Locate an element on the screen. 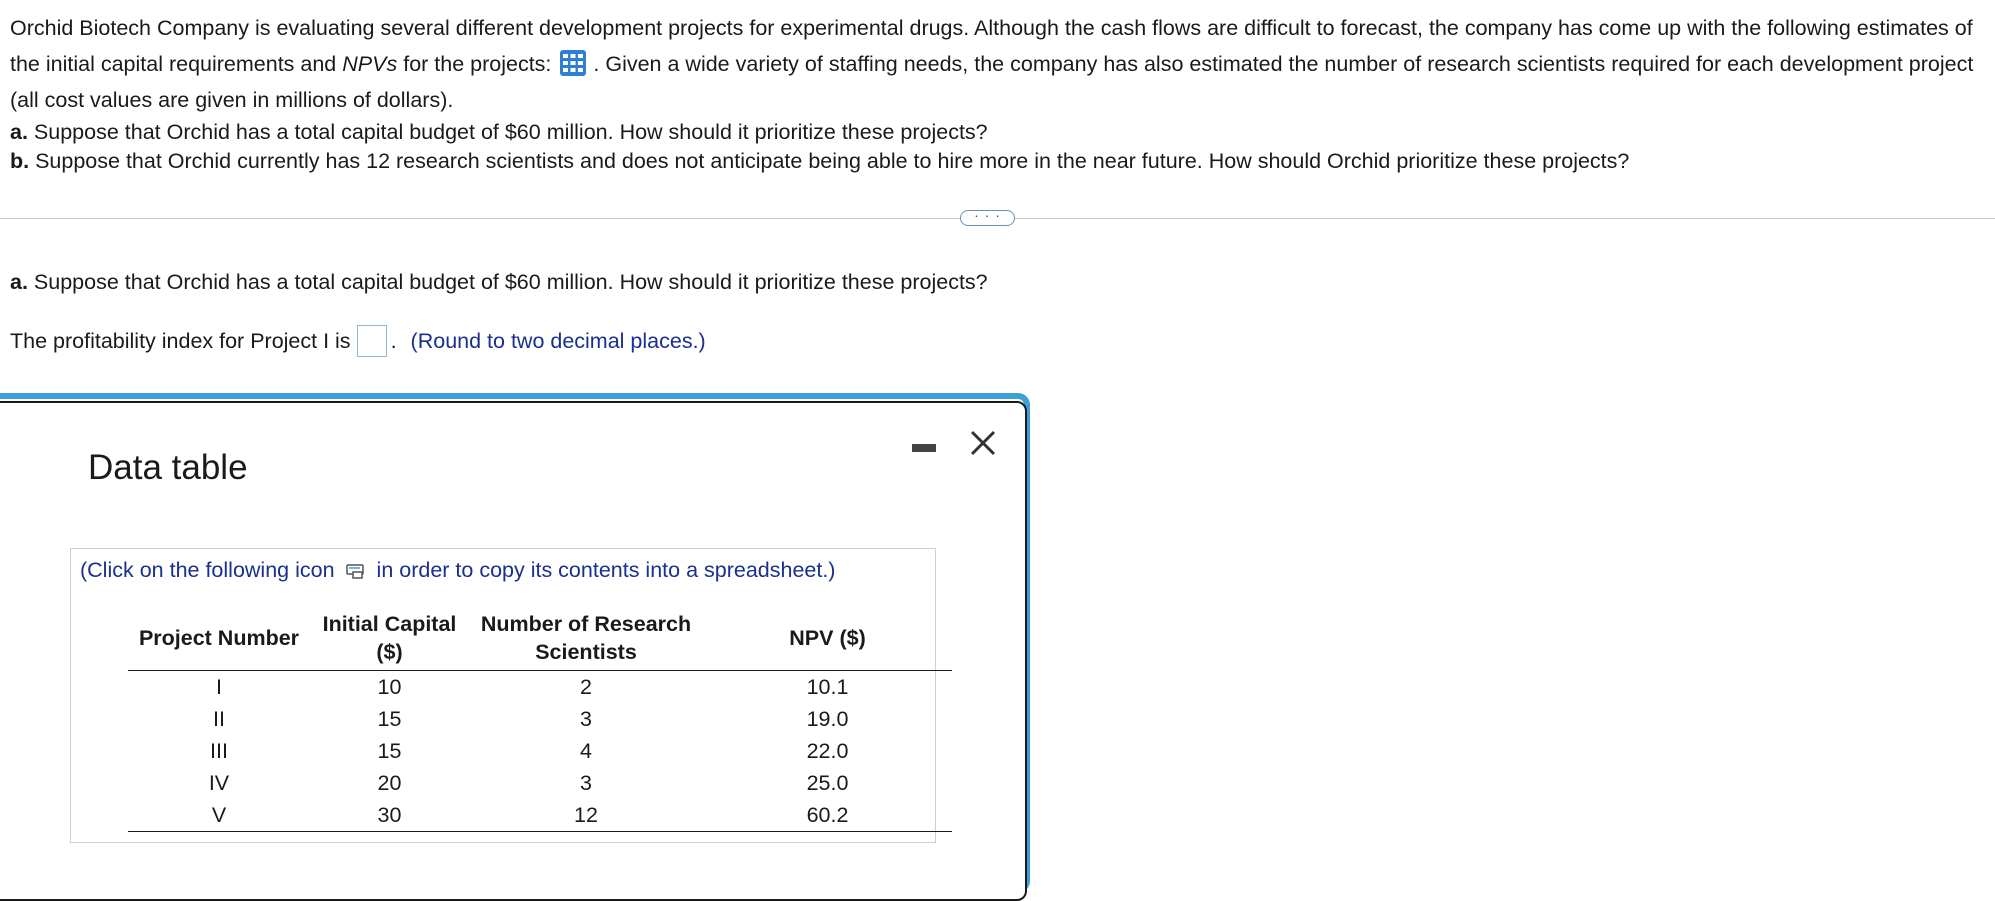  cell-npv: 25.0 is located at coordinates (827, 782).